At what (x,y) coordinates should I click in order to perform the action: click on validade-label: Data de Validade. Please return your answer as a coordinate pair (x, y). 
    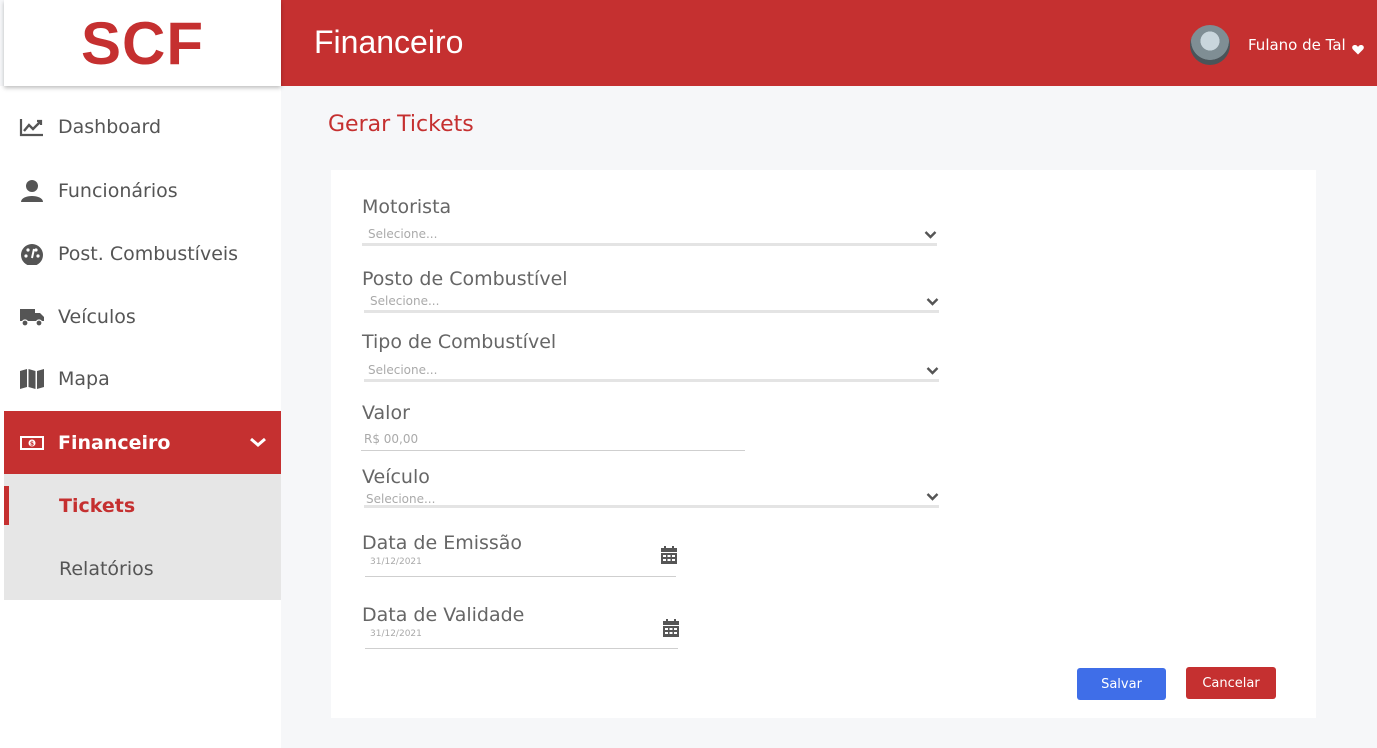
    Looking at the image, I should click on (443, 615).